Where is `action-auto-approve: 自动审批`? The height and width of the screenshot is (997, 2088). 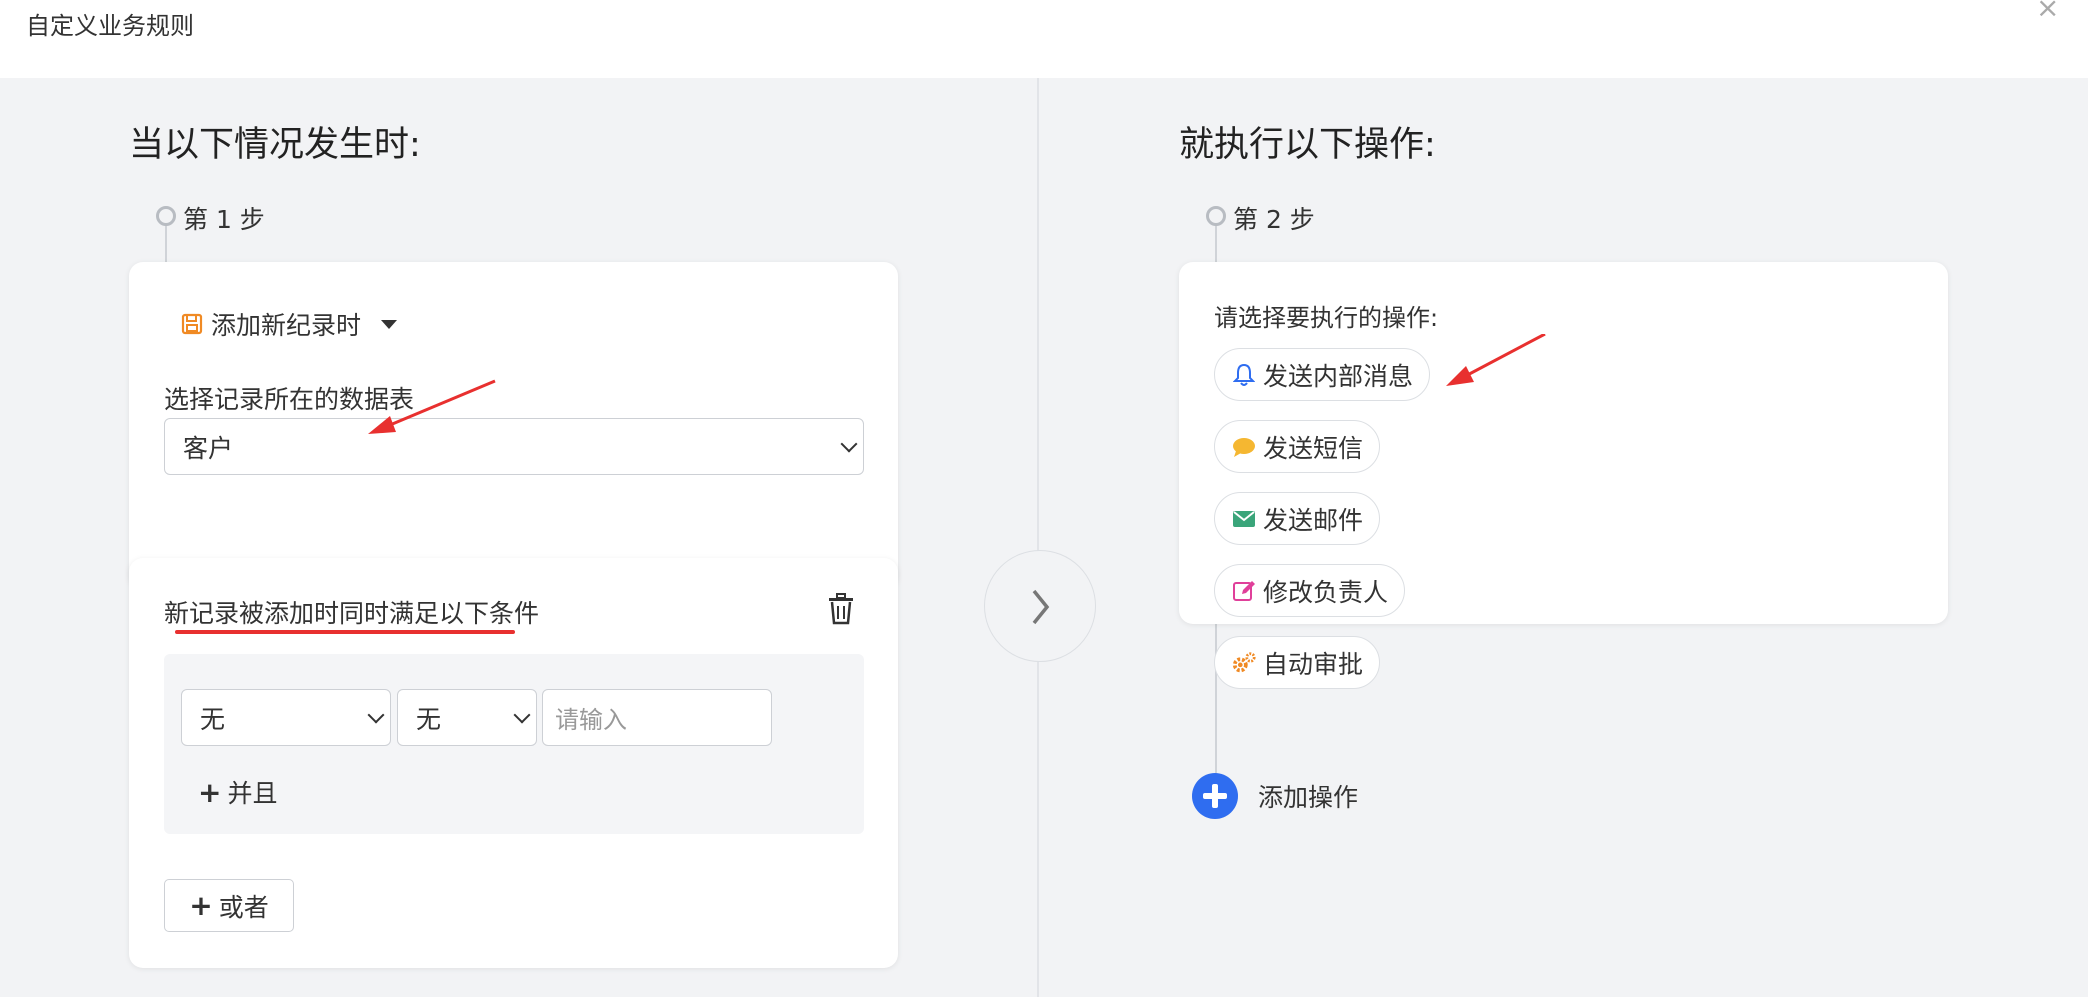 action-auto-approve: 自动审批 is located at coordinates (1297, 662).